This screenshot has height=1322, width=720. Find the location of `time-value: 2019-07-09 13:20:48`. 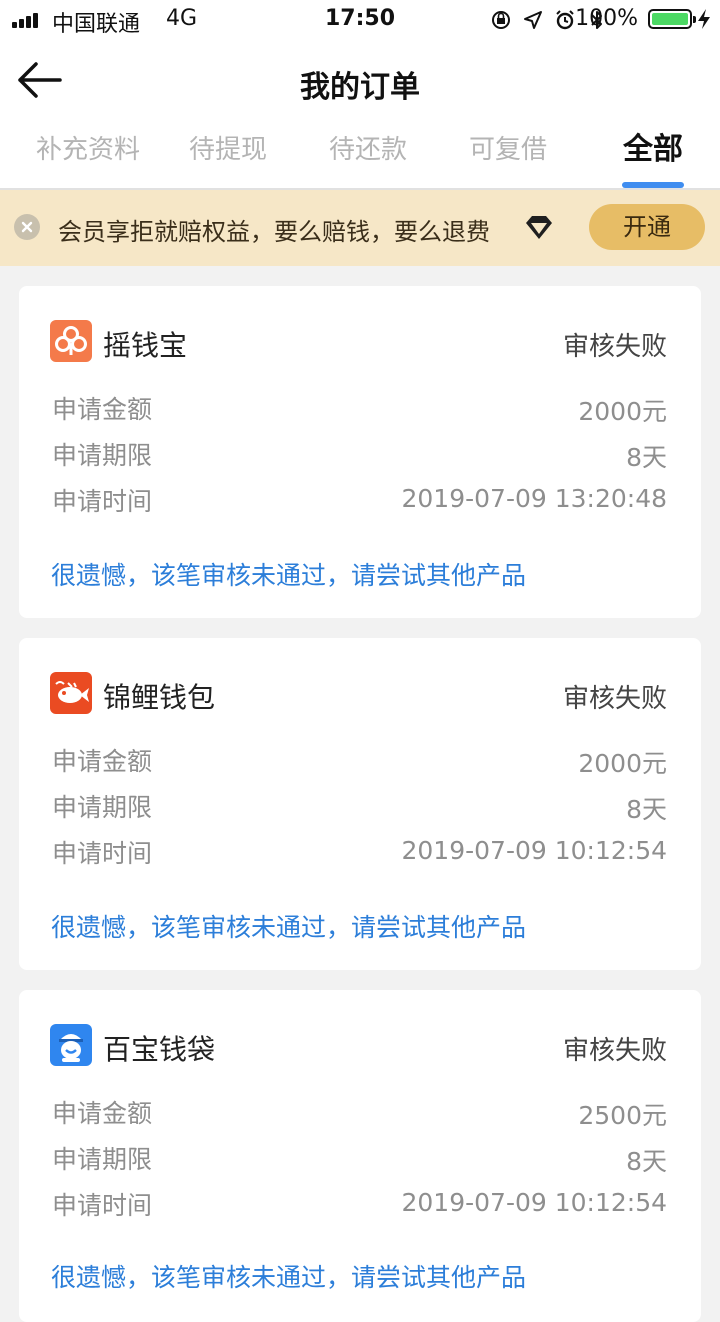

time-value: 2019-07-09 13:20:48 is located at coordinates (534, 498).